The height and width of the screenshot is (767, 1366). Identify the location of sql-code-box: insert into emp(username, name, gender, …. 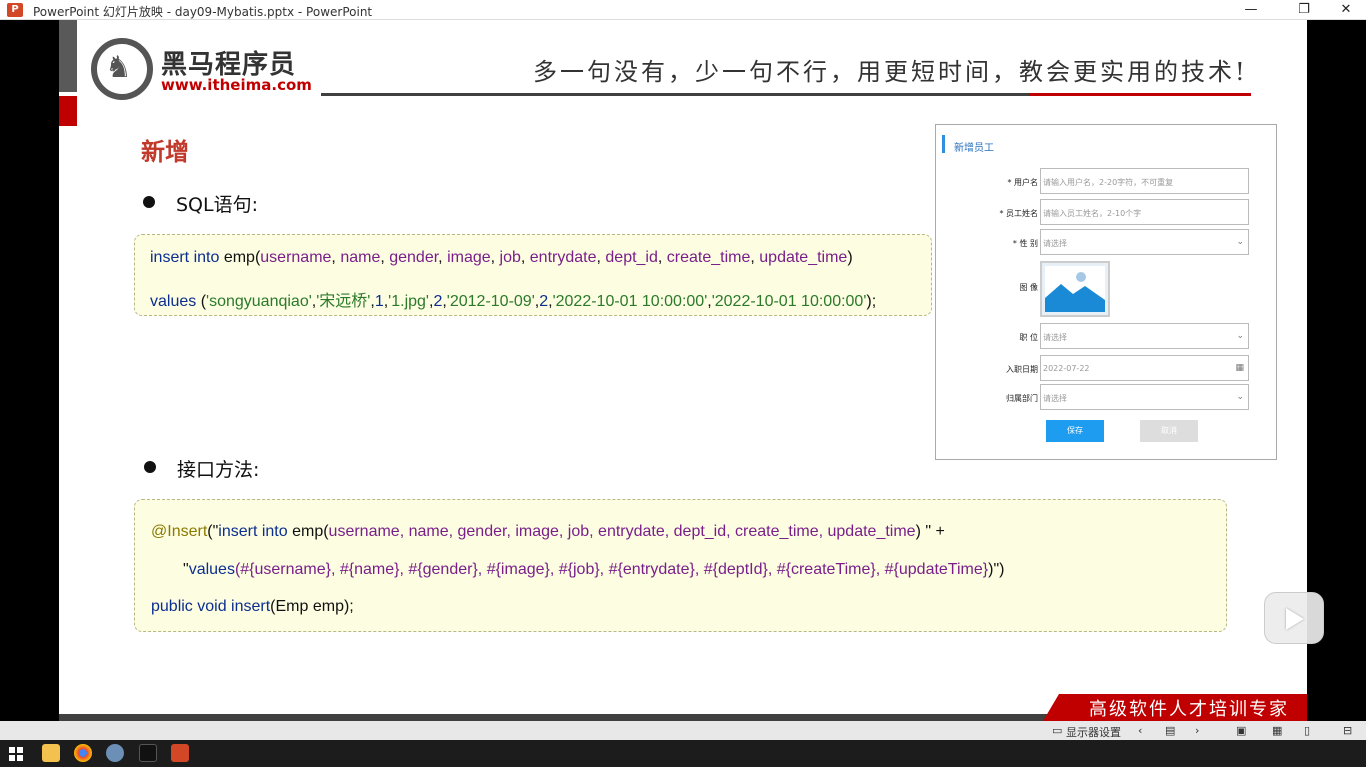
(533, 275).